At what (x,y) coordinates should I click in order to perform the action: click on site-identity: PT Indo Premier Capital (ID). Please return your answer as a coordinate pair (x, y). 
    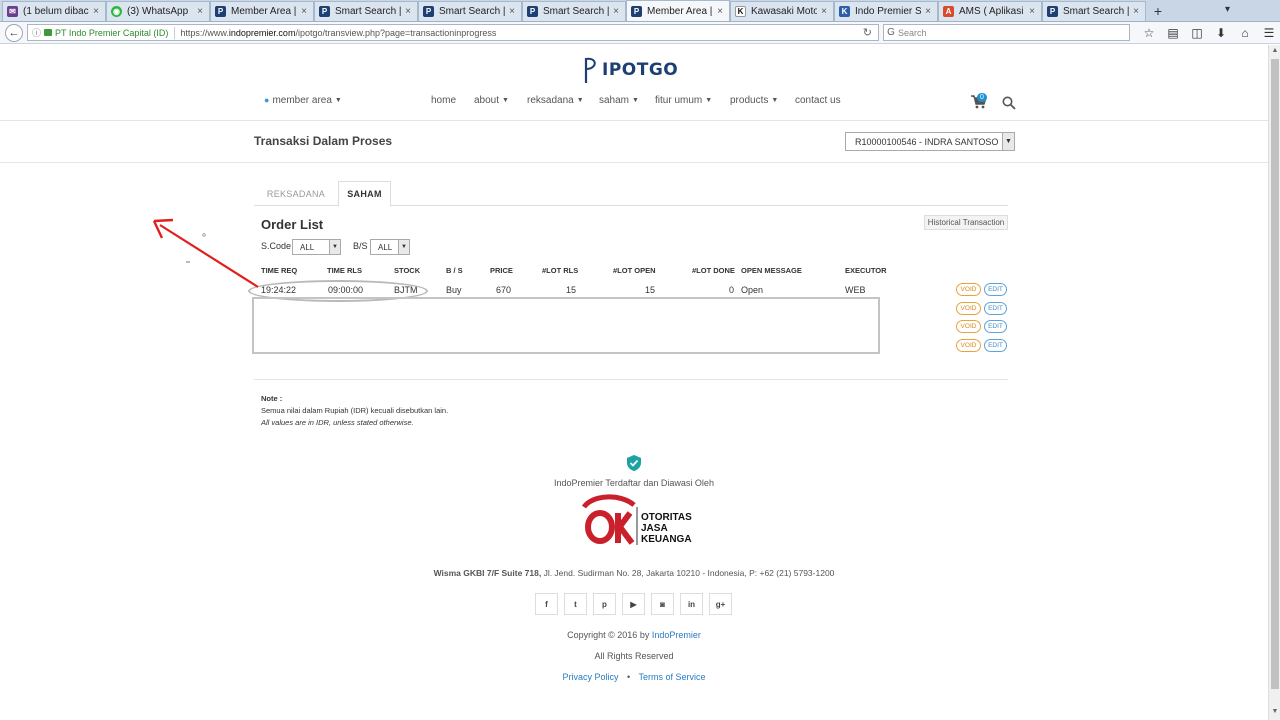
    Looking at the image, I should click on (111, 33).